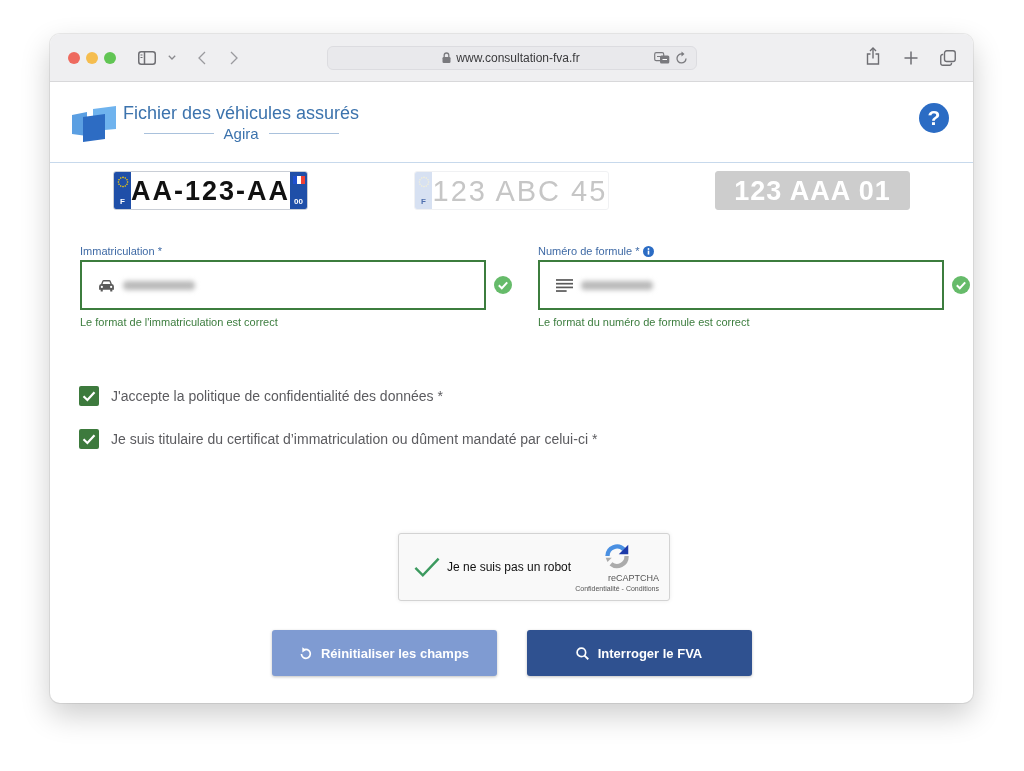  What do you see at coordinates (662, 57) in the screenshot?
I see `overlapping-rectangles-icon` at bounding box center [662, 57].